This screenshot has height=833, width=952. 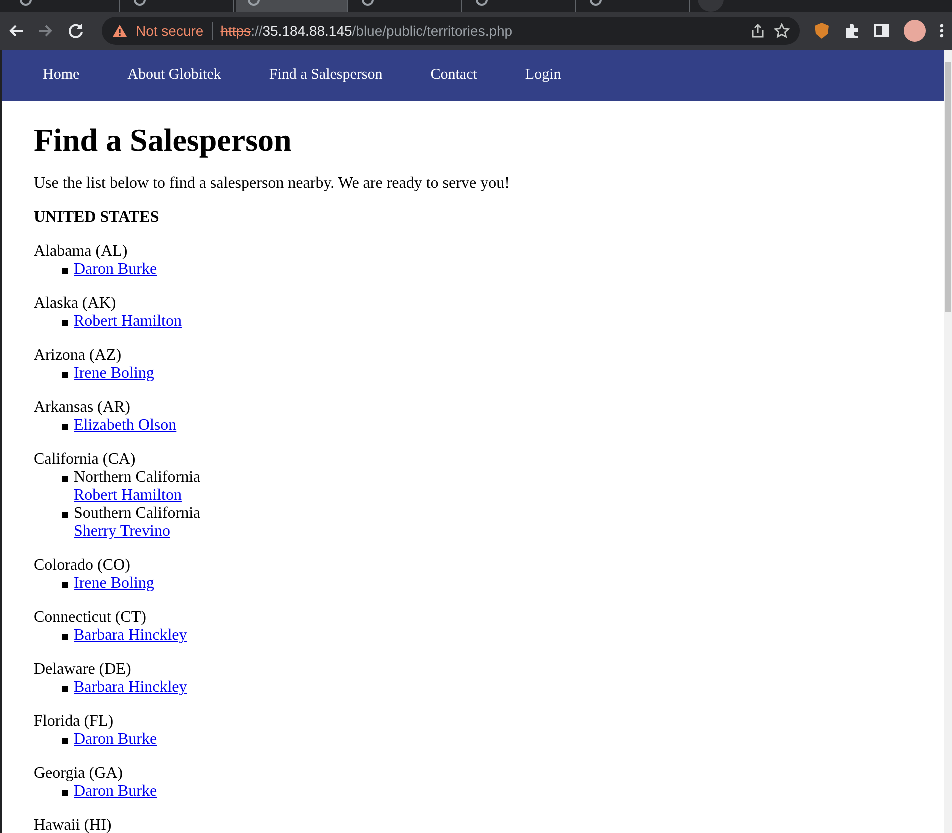 I want to click on scrollbar-thumb, so click(x=948, y=187).